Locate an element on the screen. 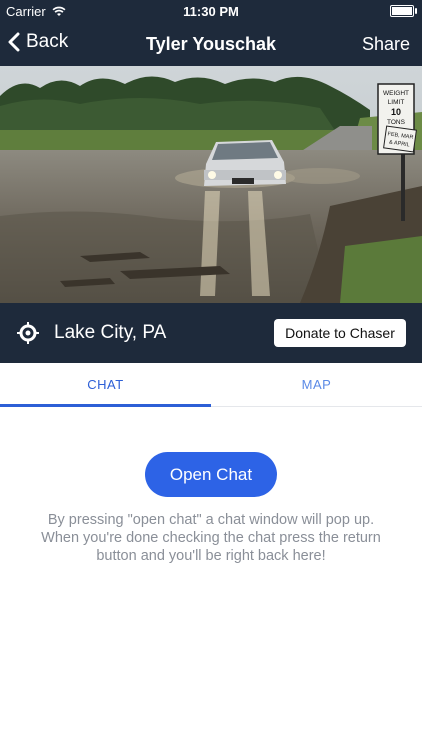  tab-bar: CHAT MAP is located at coordinates (211, 385).